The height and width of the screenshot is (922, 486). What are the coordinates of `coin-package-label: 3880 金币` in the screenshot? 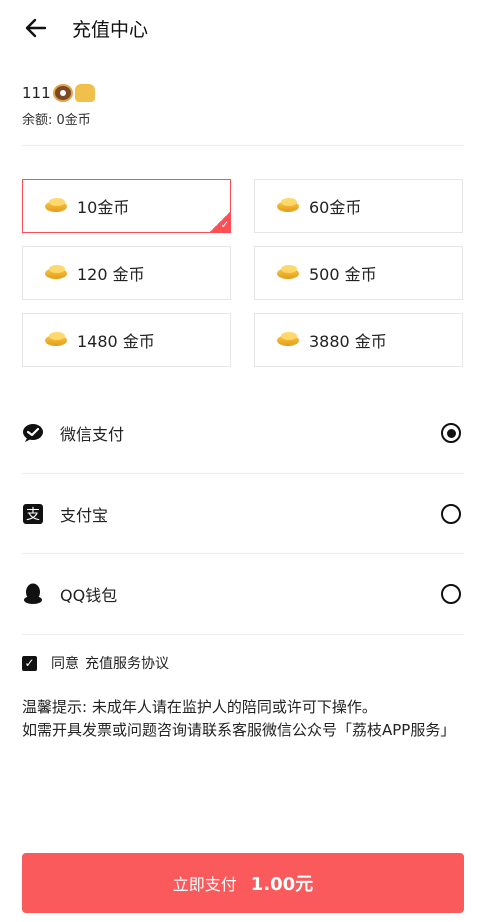 It's located at (348, 341).